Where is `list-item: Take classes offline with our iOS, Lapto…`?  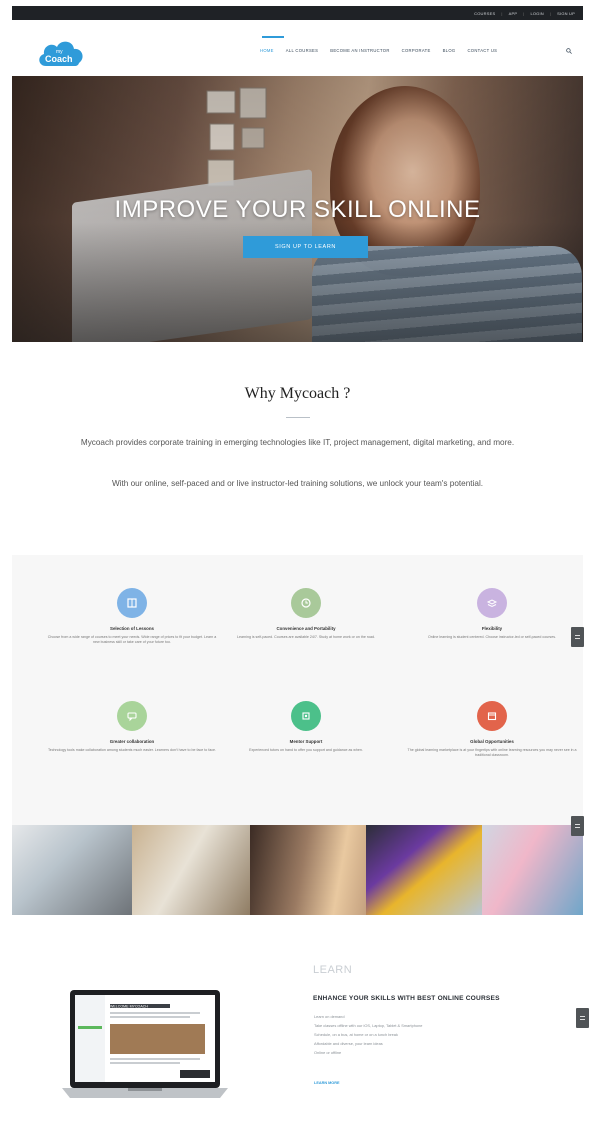
list-item: Take classes offline with our iOS, Lapto… is located at coordinates (368, 1025).